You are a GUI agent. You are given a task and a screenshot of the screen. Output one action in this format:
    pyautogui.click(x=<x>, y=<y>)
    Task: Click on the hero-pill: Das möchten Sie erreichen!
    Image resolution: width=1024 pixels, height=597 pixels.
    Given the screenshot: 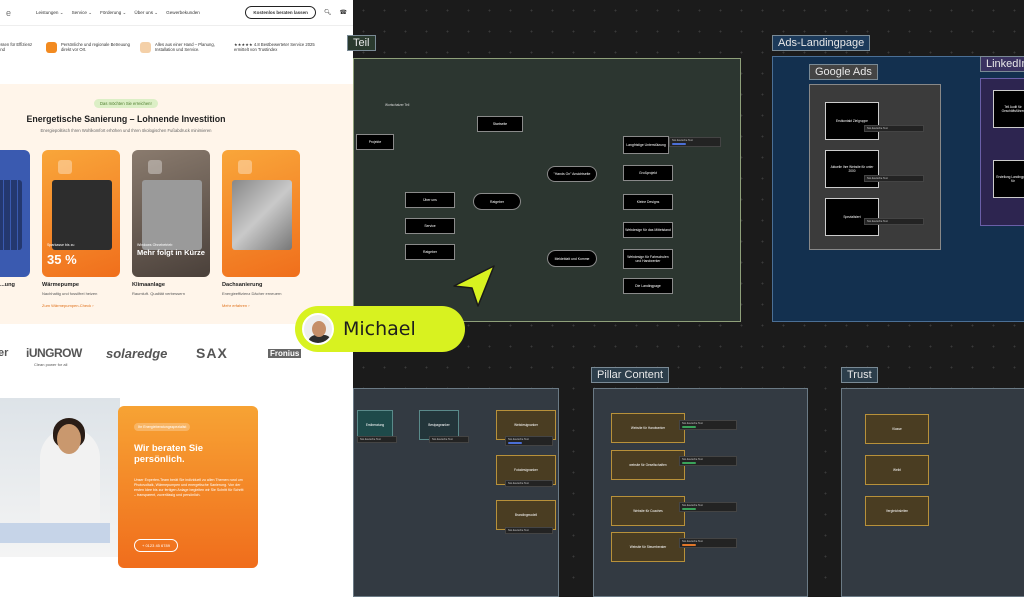 What is the action you would take?
    pyautogui.click(x=126, y=103)
    